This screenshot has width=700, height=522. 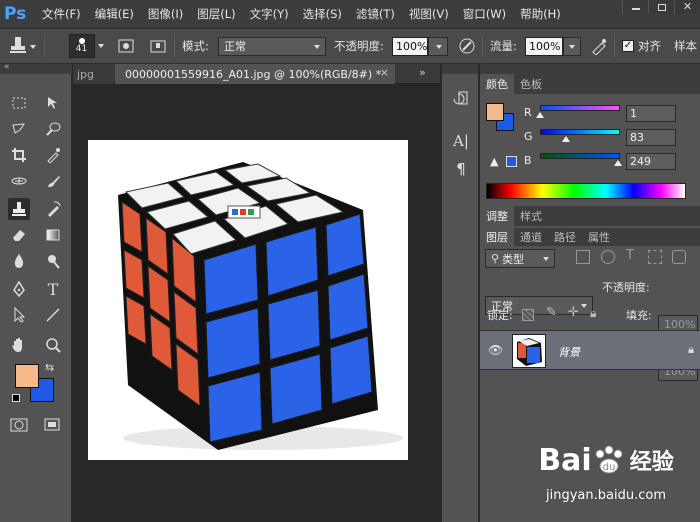 I want to click on quick-selection-tool, so click(x=53, y=129).